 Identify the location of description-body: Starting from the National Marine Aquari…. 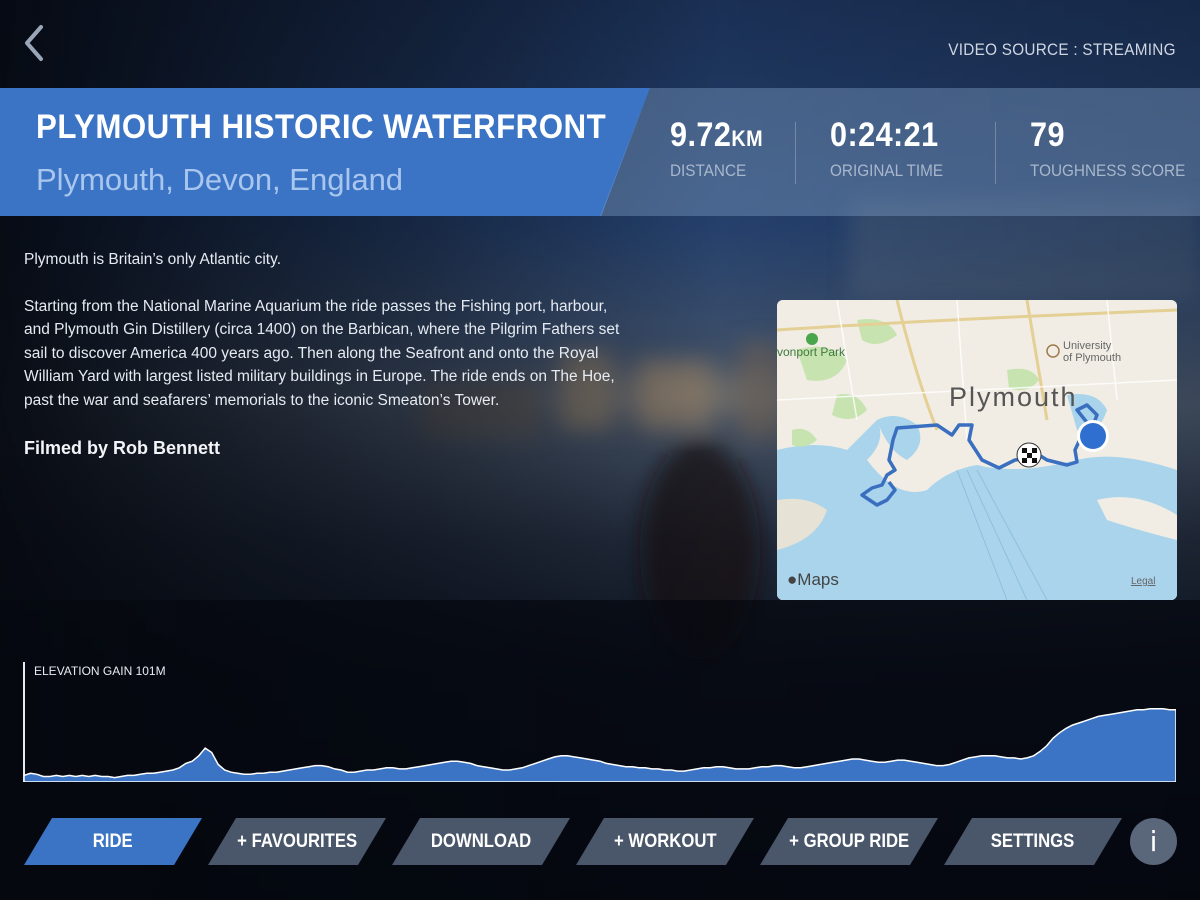
(322, 353).